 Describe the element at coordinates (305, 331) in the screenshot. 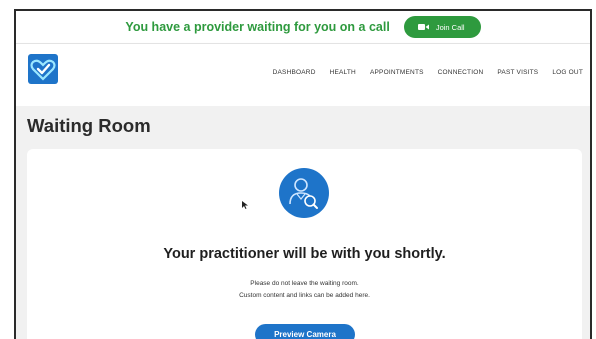

I see `preview-camera-button: Preview Camera` at that location.